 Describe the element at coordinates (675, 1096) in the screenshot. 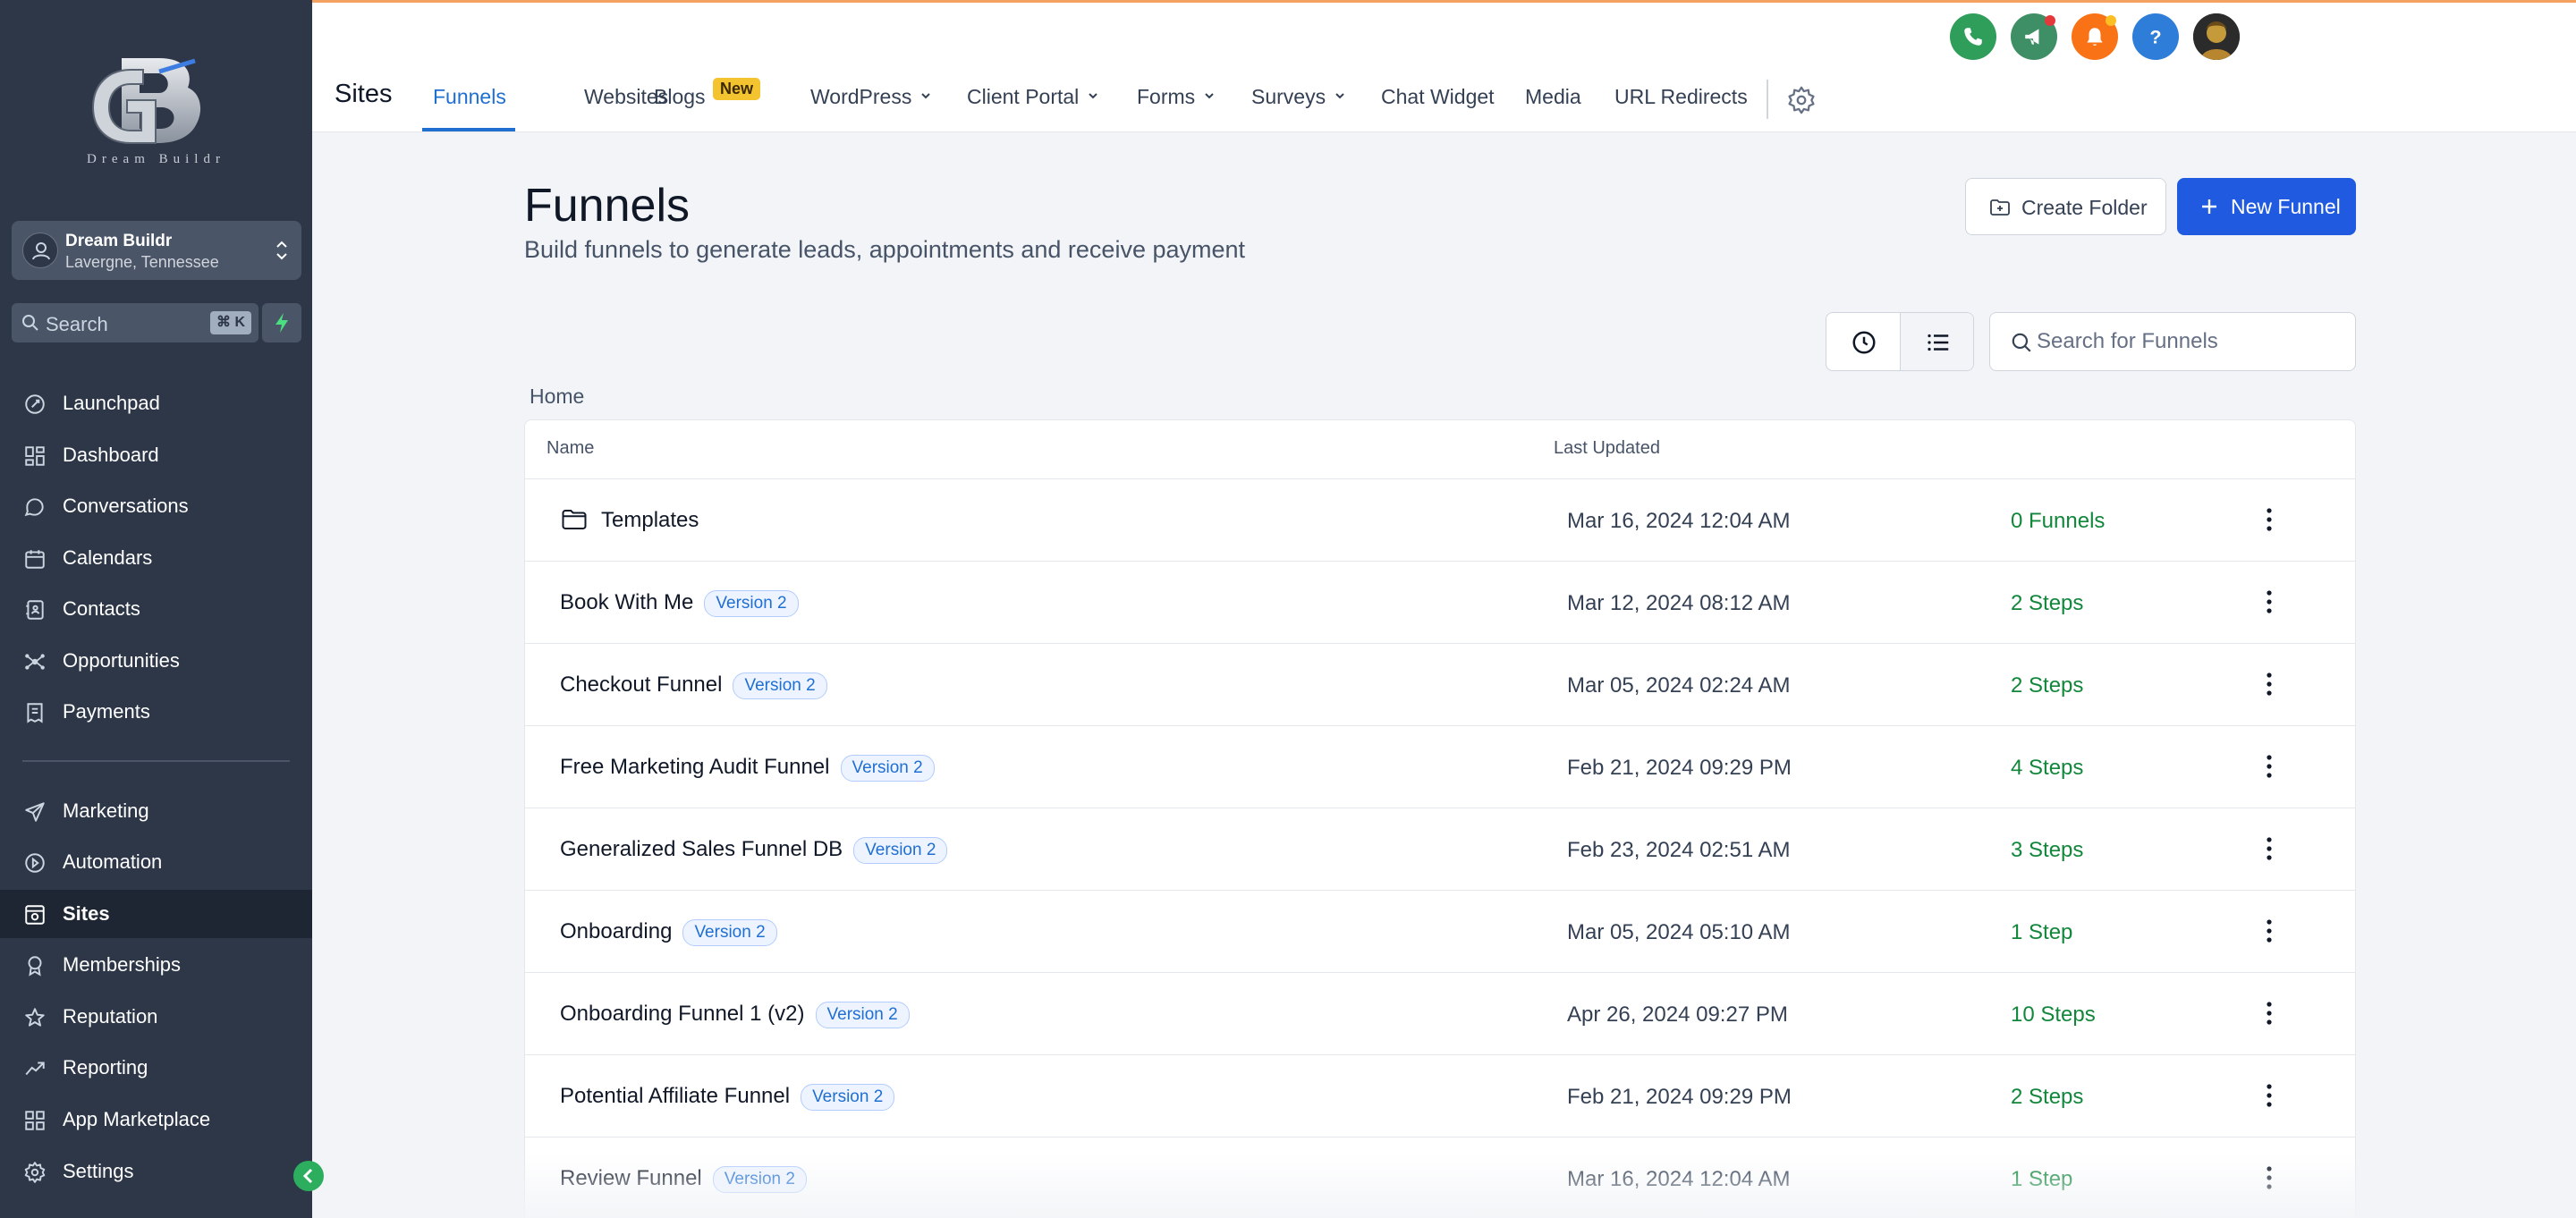

I see `funnel-name: Potential Affiliate Funnel` at that location.